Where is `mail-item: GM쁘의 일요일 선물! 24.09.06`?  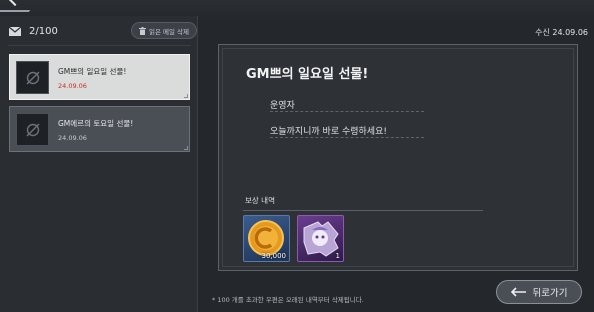 mail-item: GM쁘의 일요일 선물! 24.09.06 is located at coordinates (99, 77).